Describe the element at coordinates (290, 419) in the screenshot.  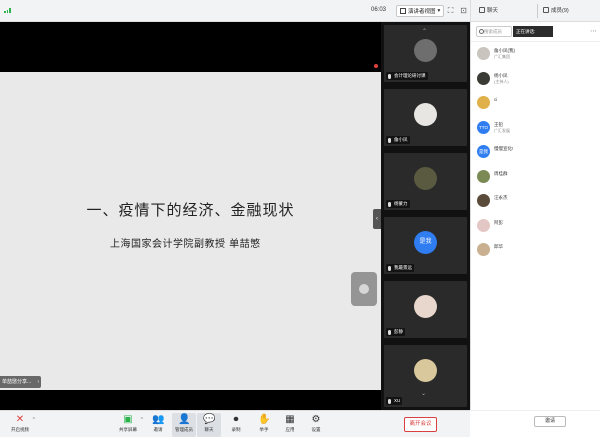
I see `apps-icon: ▦` at that location.